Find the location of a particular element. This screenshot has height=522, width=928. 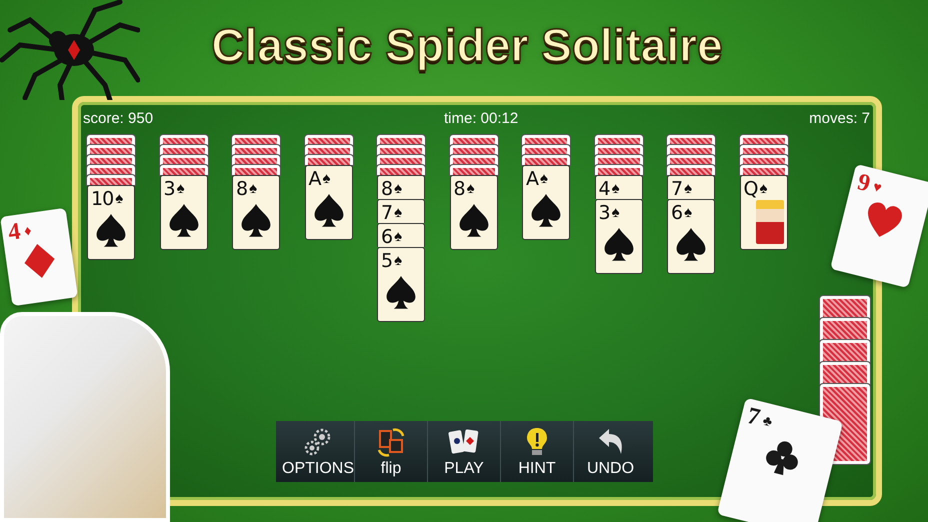

playing-card: 4 ♦ is located at coordinates (39, 257).